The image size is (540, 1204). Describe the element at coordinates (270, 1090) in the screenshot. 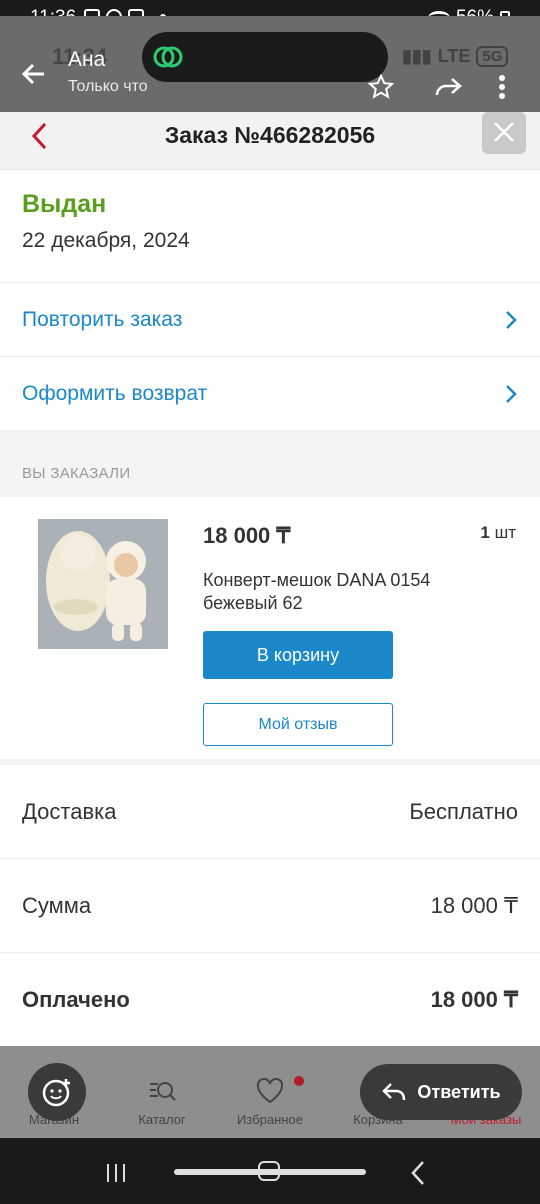

I see `heart-icon` at that location.